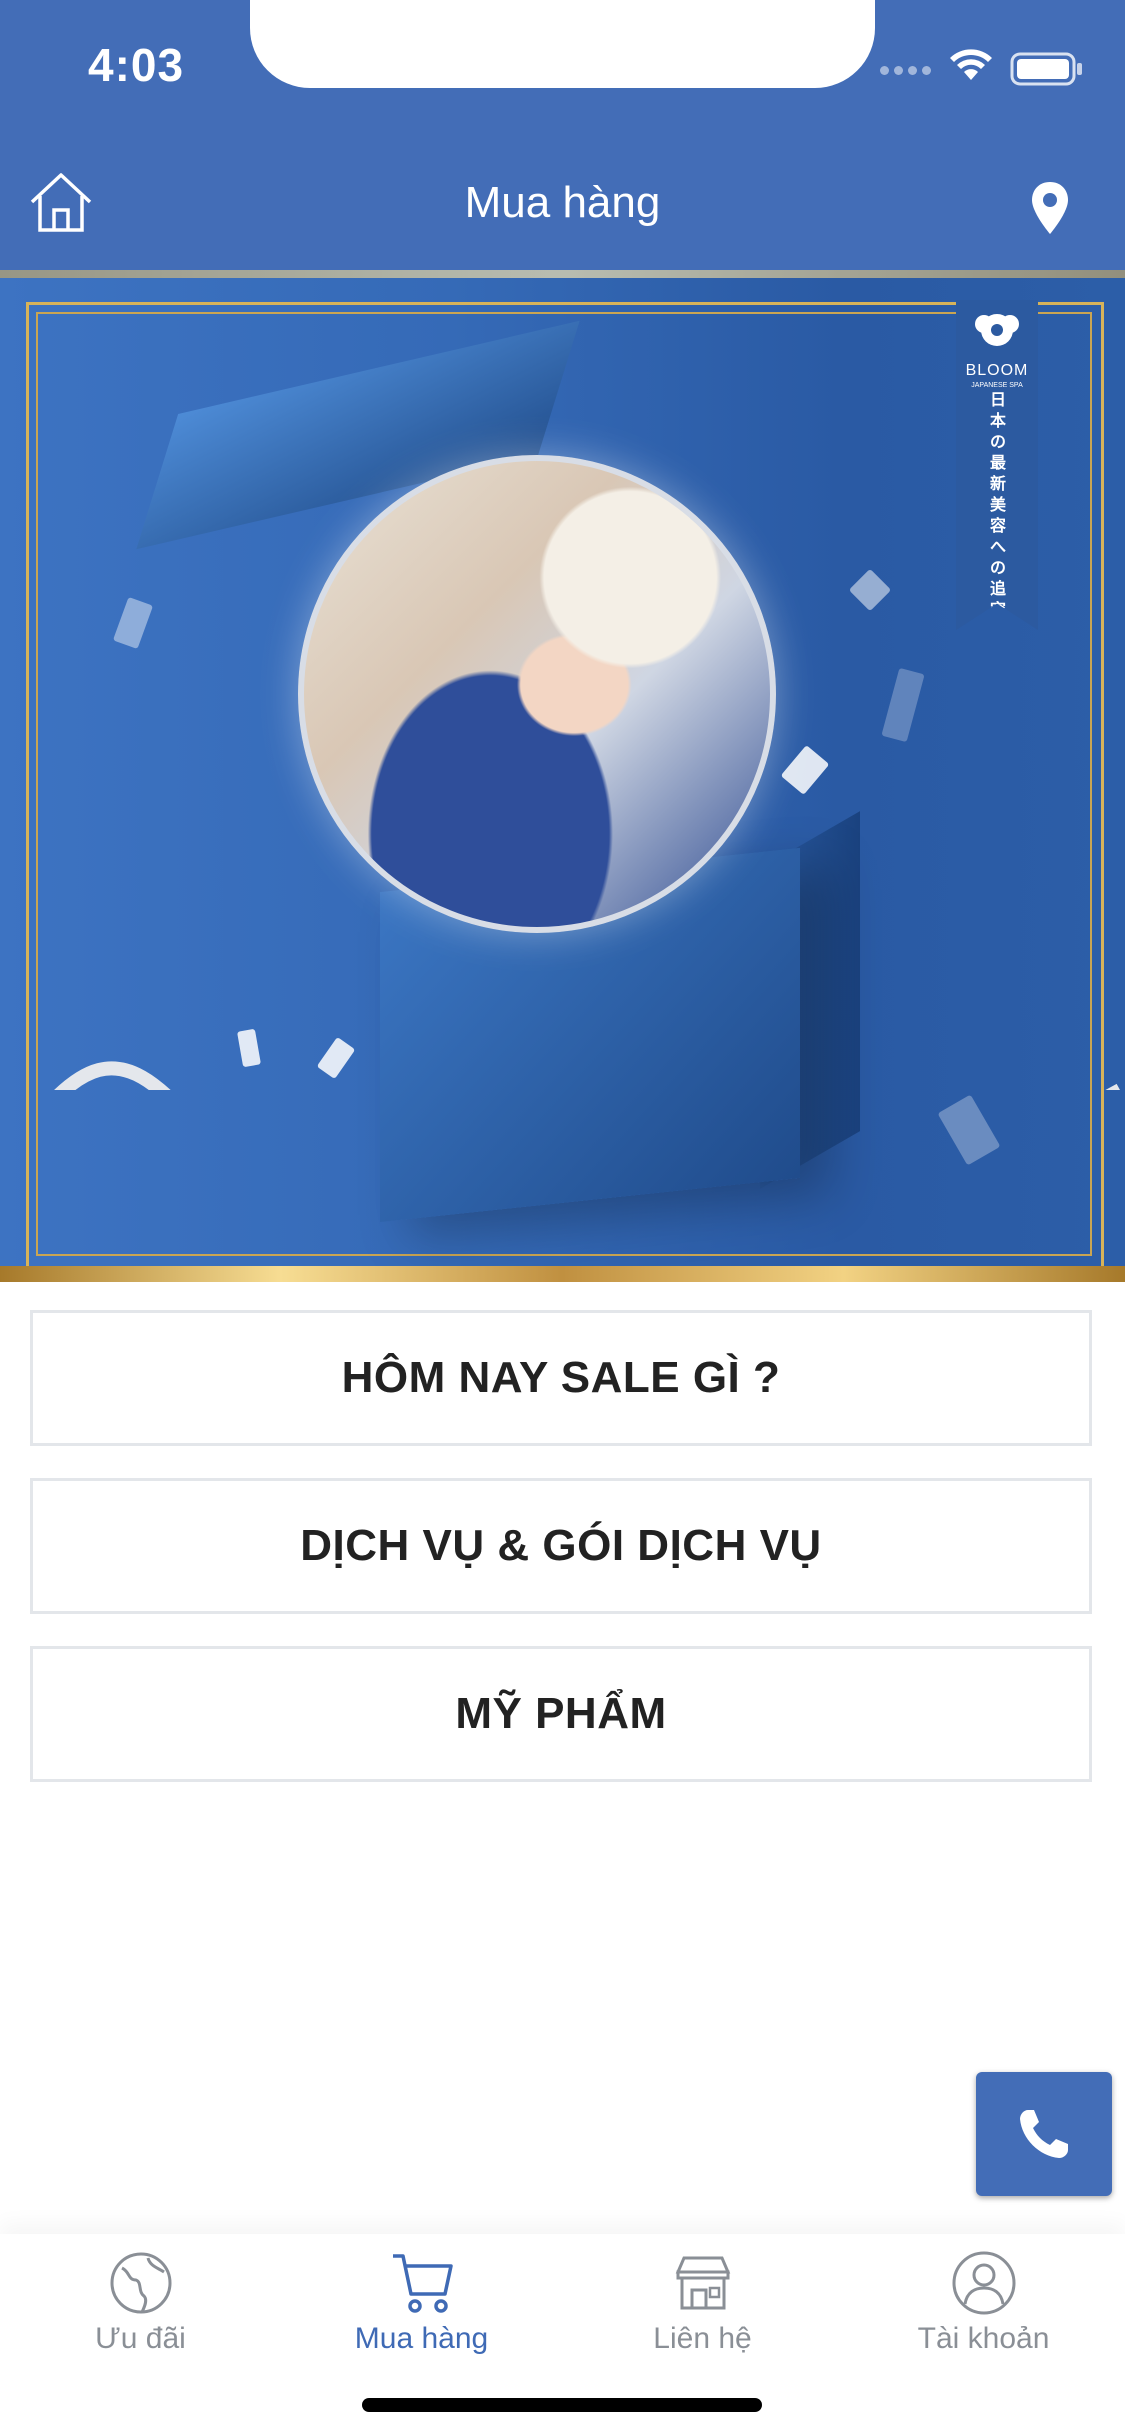  What do you see at coordinates (983, 2283) in the screenshot?
I see `user-icon` at bounding box center [983, 2283].